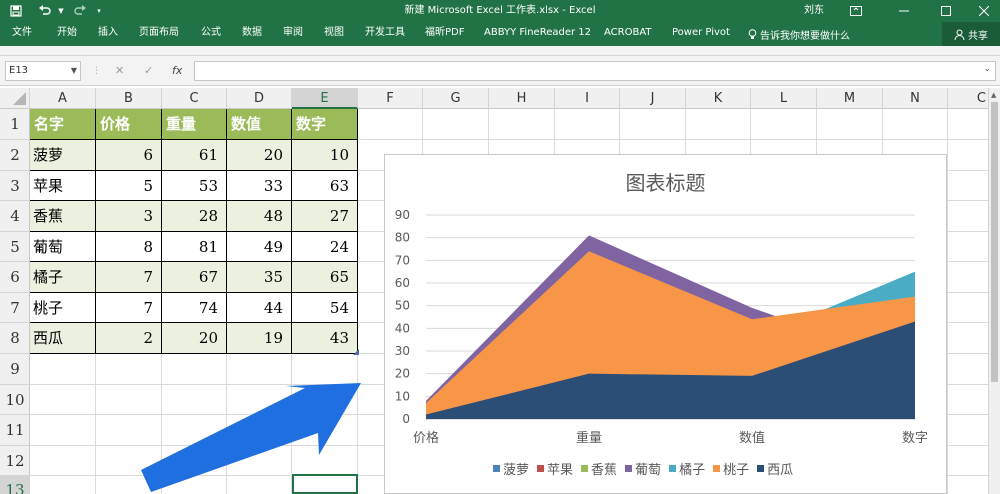 The image size is (1000, 494). What do you see at coordinates (511, 468) in the screenshot?
I see `legend-item: 菠萝` at bounding box center [511, 468].